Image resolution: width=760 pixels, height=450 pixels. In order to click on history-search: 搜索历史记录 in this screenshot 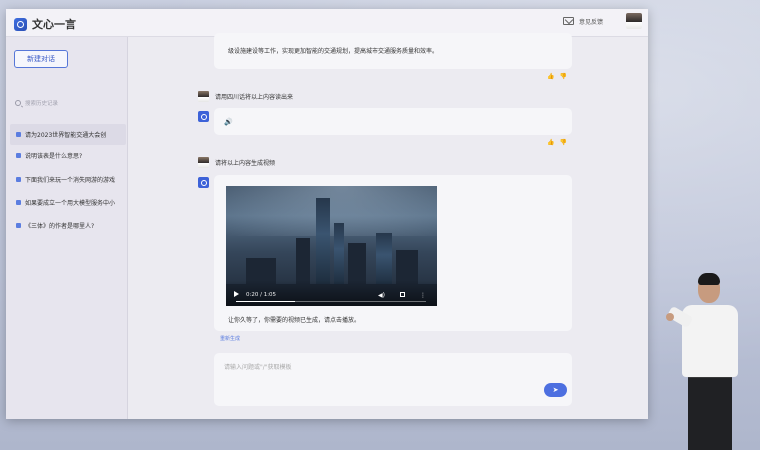, I will do `click(36, 103)`.